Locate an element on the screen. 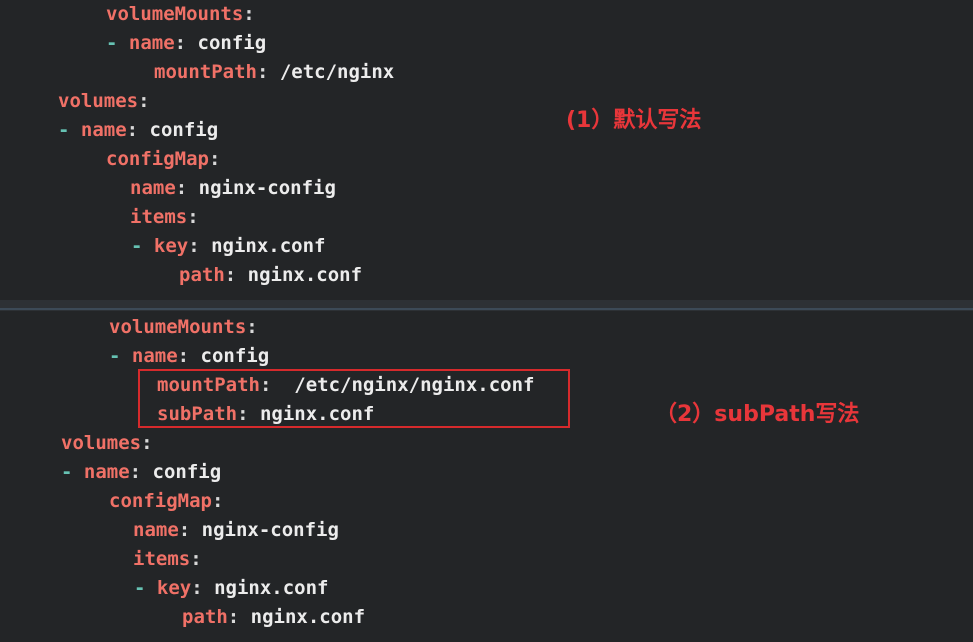  code-line: mountPath: /etc/nginx/nginx.conf is located at coordinates (346, 385).